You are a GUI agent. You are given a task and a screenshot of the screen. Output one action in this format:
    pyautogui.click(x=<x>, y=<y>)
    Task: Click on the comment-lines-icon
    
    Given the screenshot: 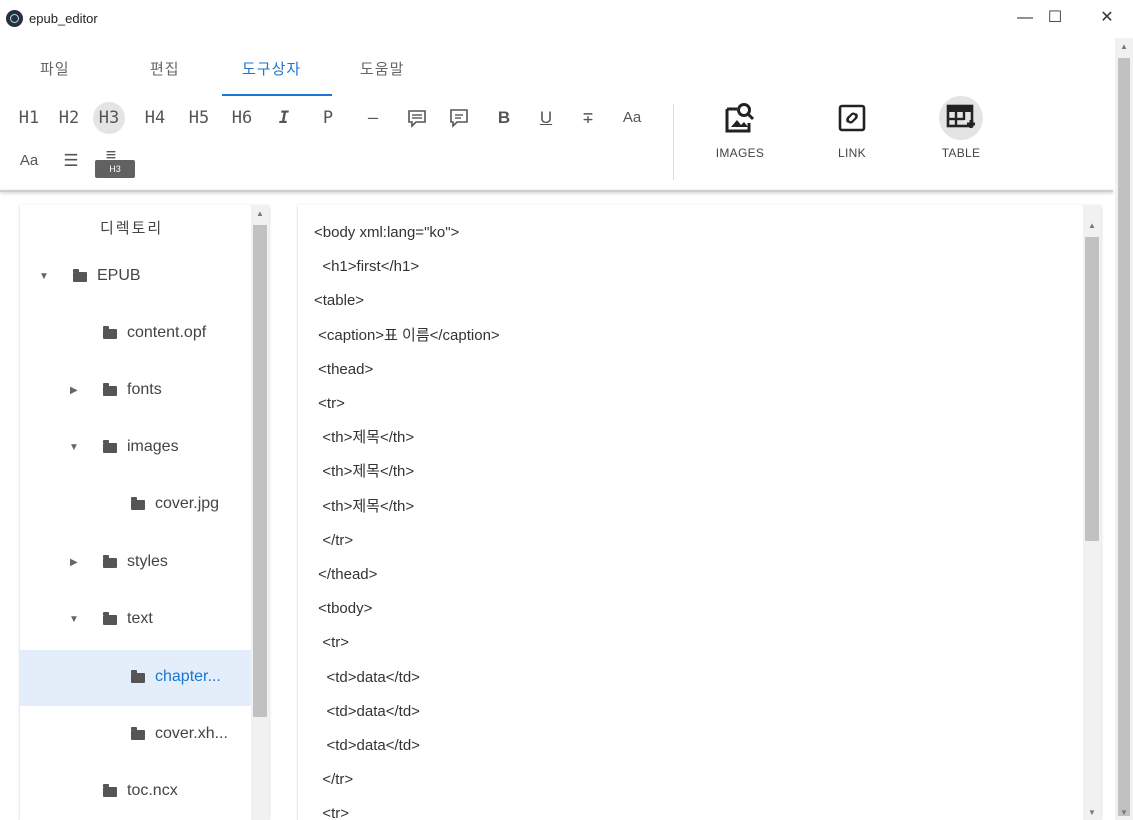 What is the action you would take?
    pyautogui.click(x=417, y=119)
    